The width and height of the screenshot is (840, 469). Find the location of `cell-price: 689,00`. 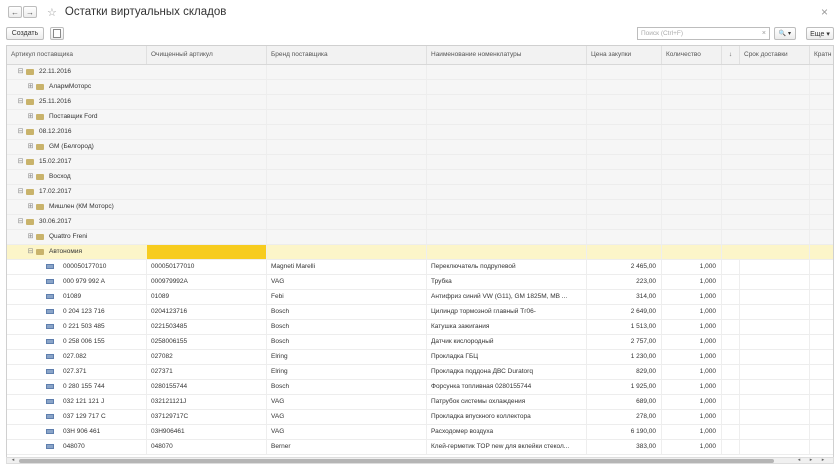

cell-price: 689,00 is located at coordinates (624, 402).